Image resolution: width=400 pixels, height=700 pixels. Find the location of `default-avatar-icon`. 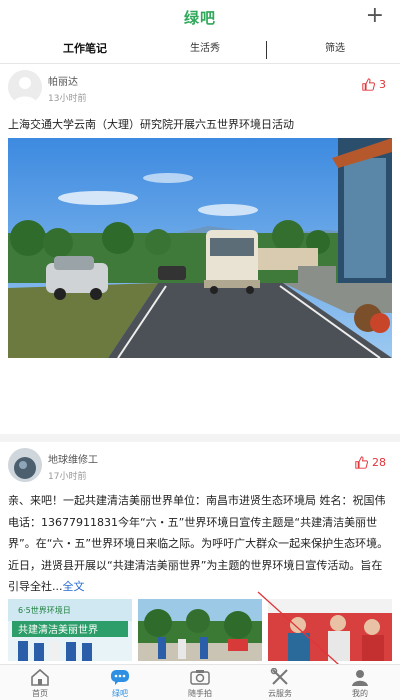

default-avatar-icon is located at coordinates (25, 87).